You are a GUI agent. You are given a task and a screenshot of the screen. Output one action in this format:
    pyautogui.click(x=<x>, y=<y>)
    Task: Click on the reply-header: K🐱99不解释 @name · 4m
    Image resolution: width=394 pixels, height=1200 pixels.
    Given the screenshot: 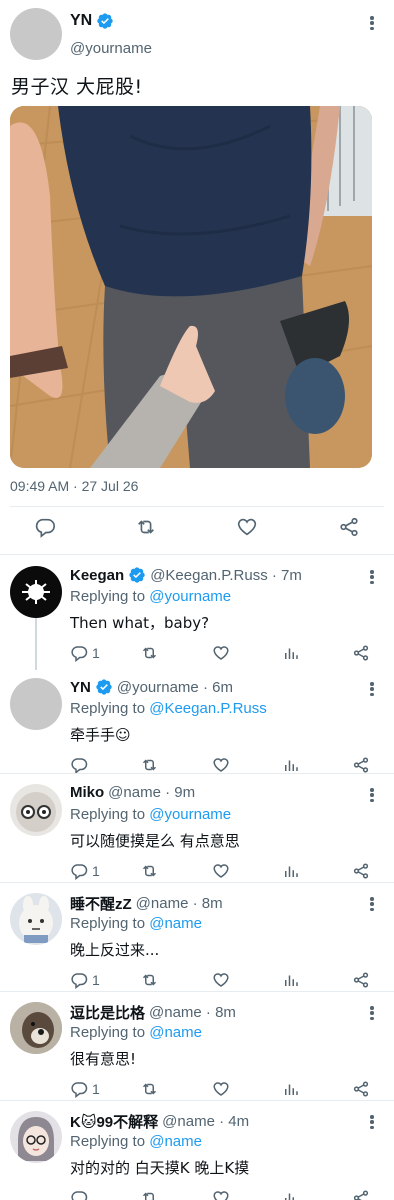 What is the action you would take?
    pyautogui.click(x=159, y=1121)
    